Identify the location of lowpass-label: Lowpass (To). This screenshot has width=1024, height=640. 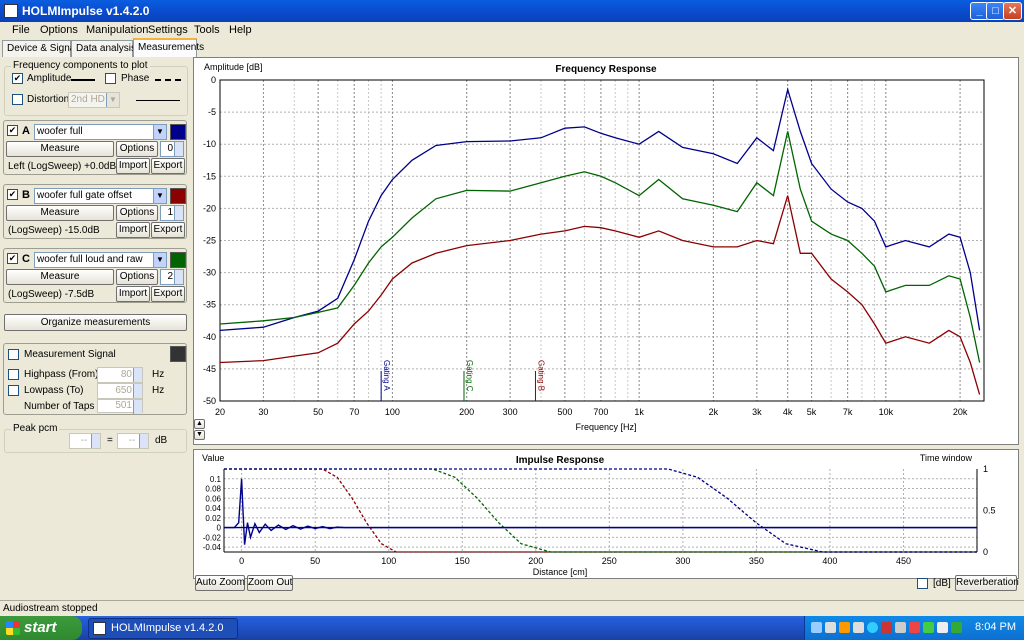
(54, 390).